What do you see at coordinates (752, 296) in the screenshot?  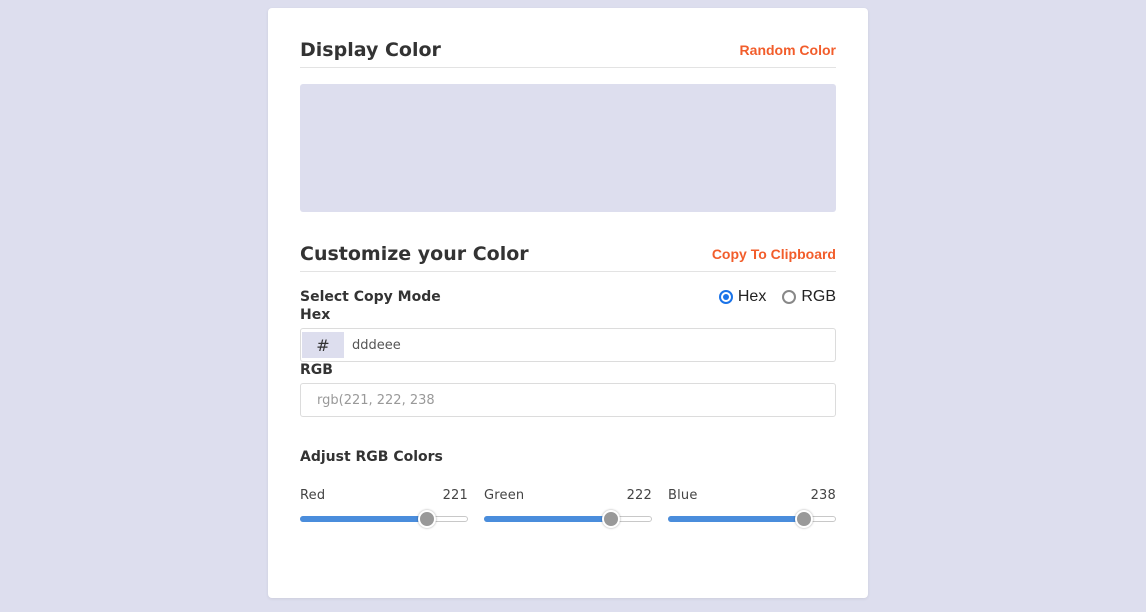 I see `radio-hex-label: Hex` at bounding box center [752, 296].